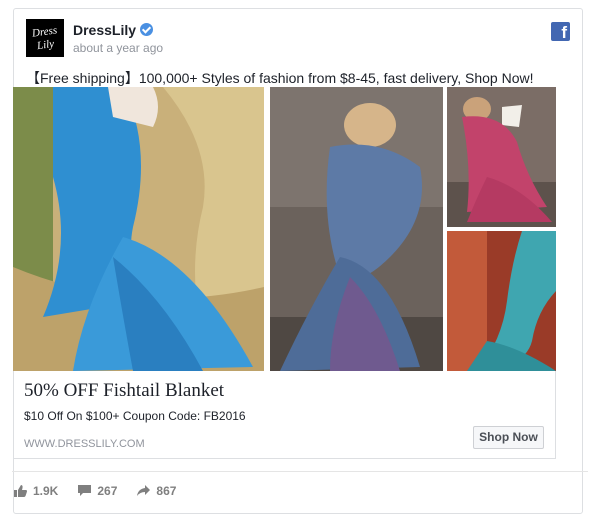  What do you see at coordinates (85, 490) in the screenshot?
I see `comment-icon` at bounding box center [85, 490].